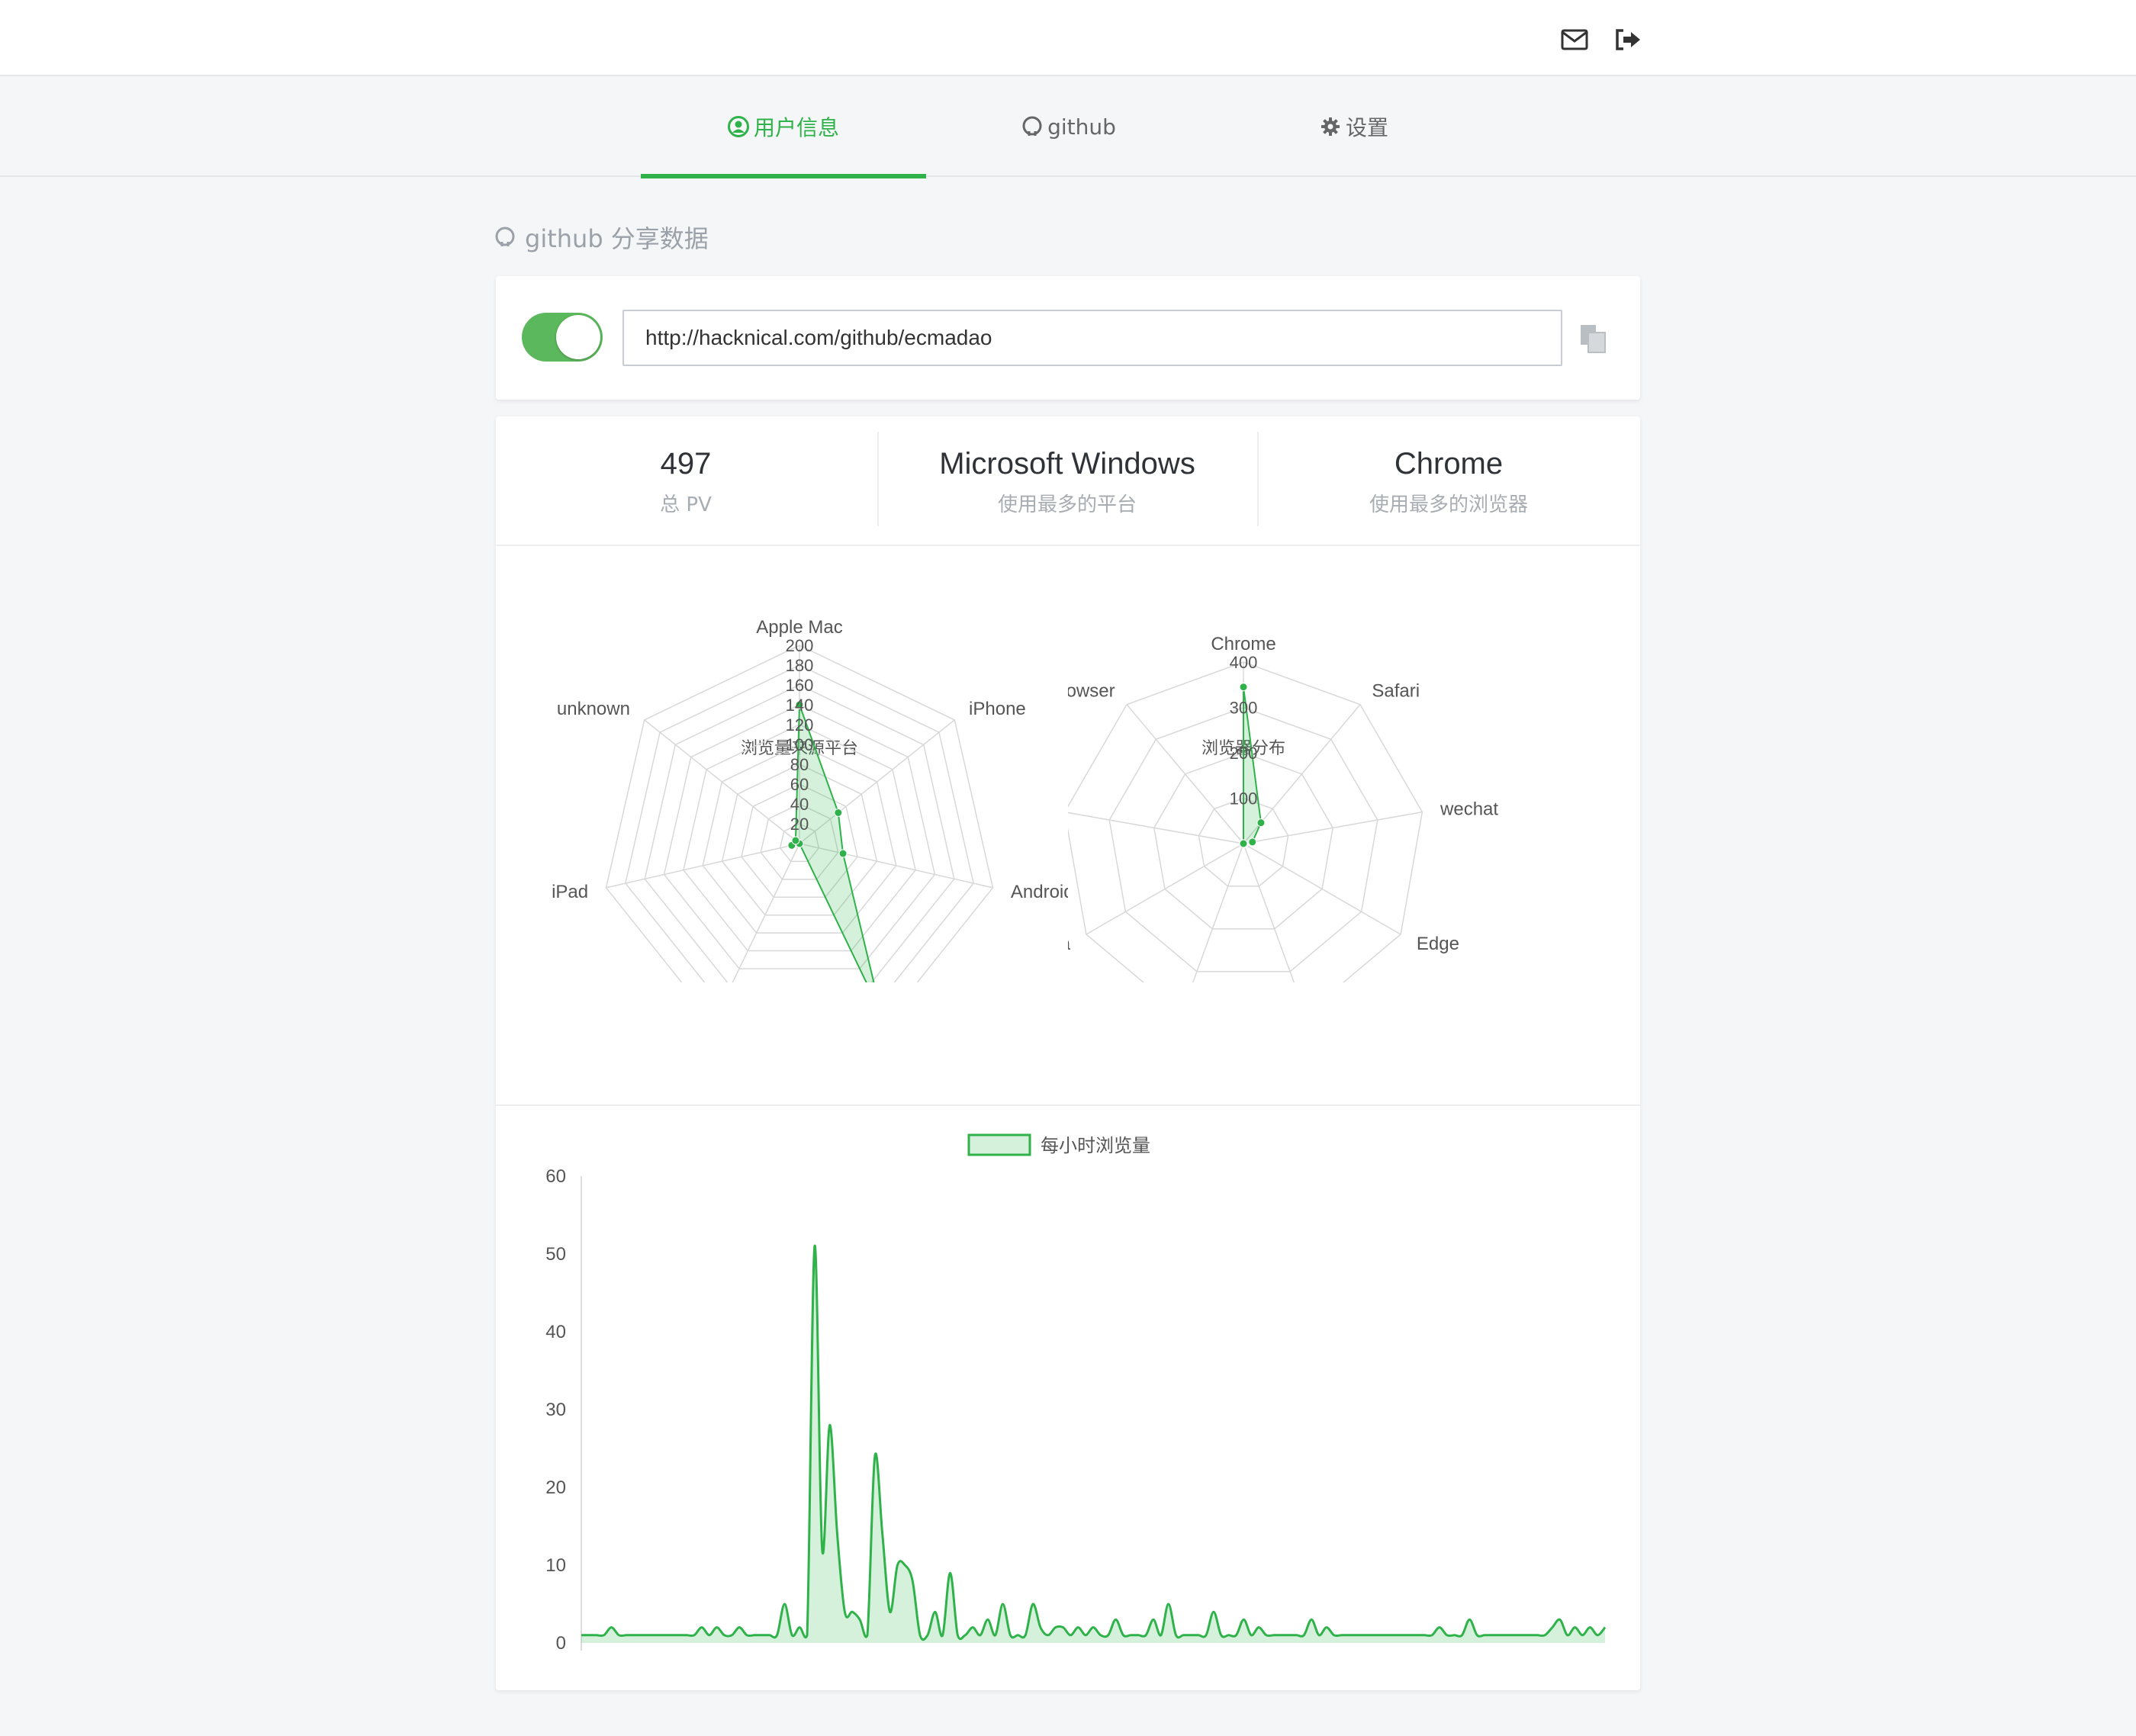  I want to click on stat-label: 总 PV, so click(686, 504).